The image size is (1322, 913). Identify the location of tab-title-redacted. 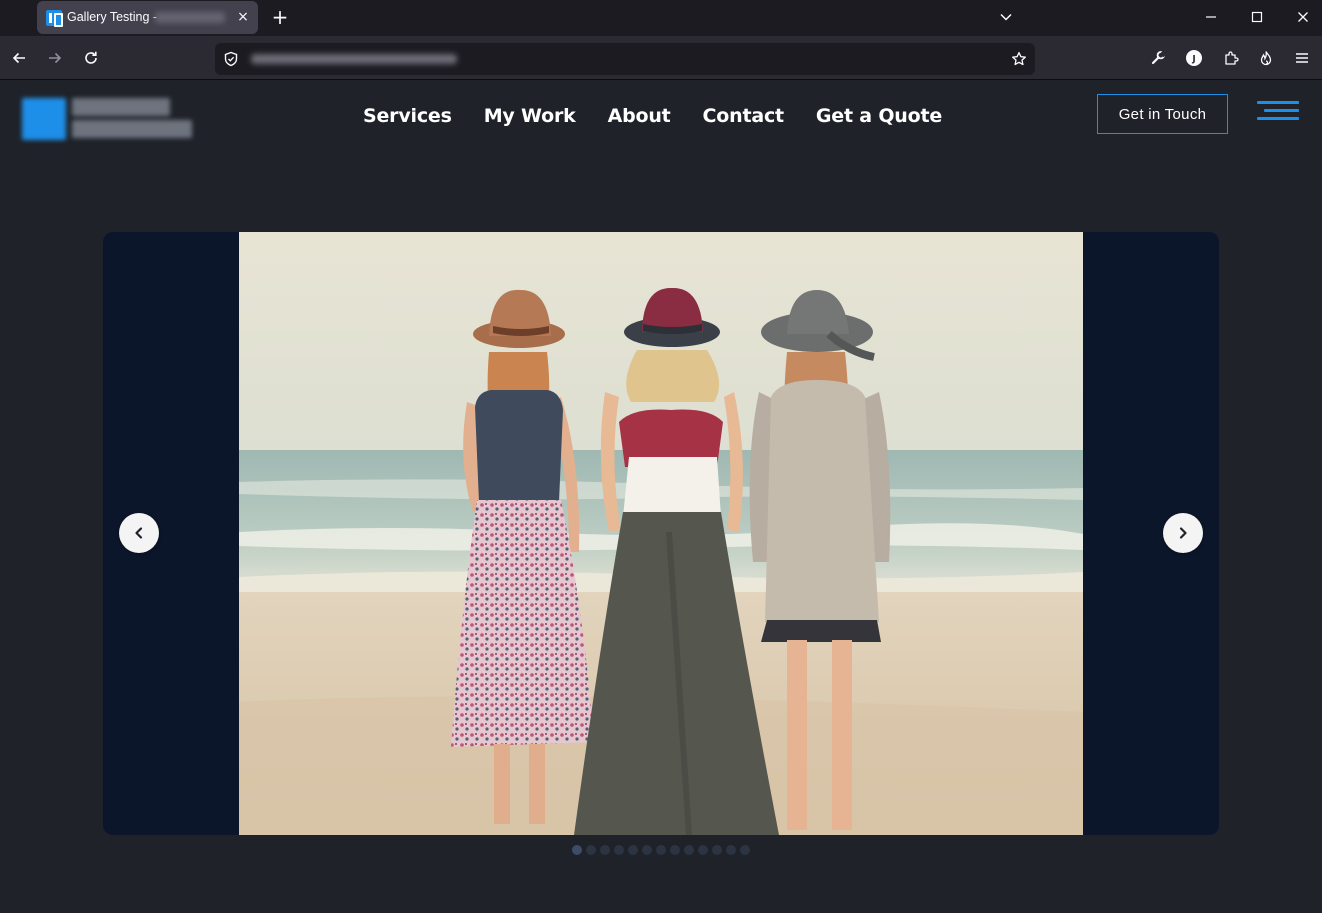
(190, 17).